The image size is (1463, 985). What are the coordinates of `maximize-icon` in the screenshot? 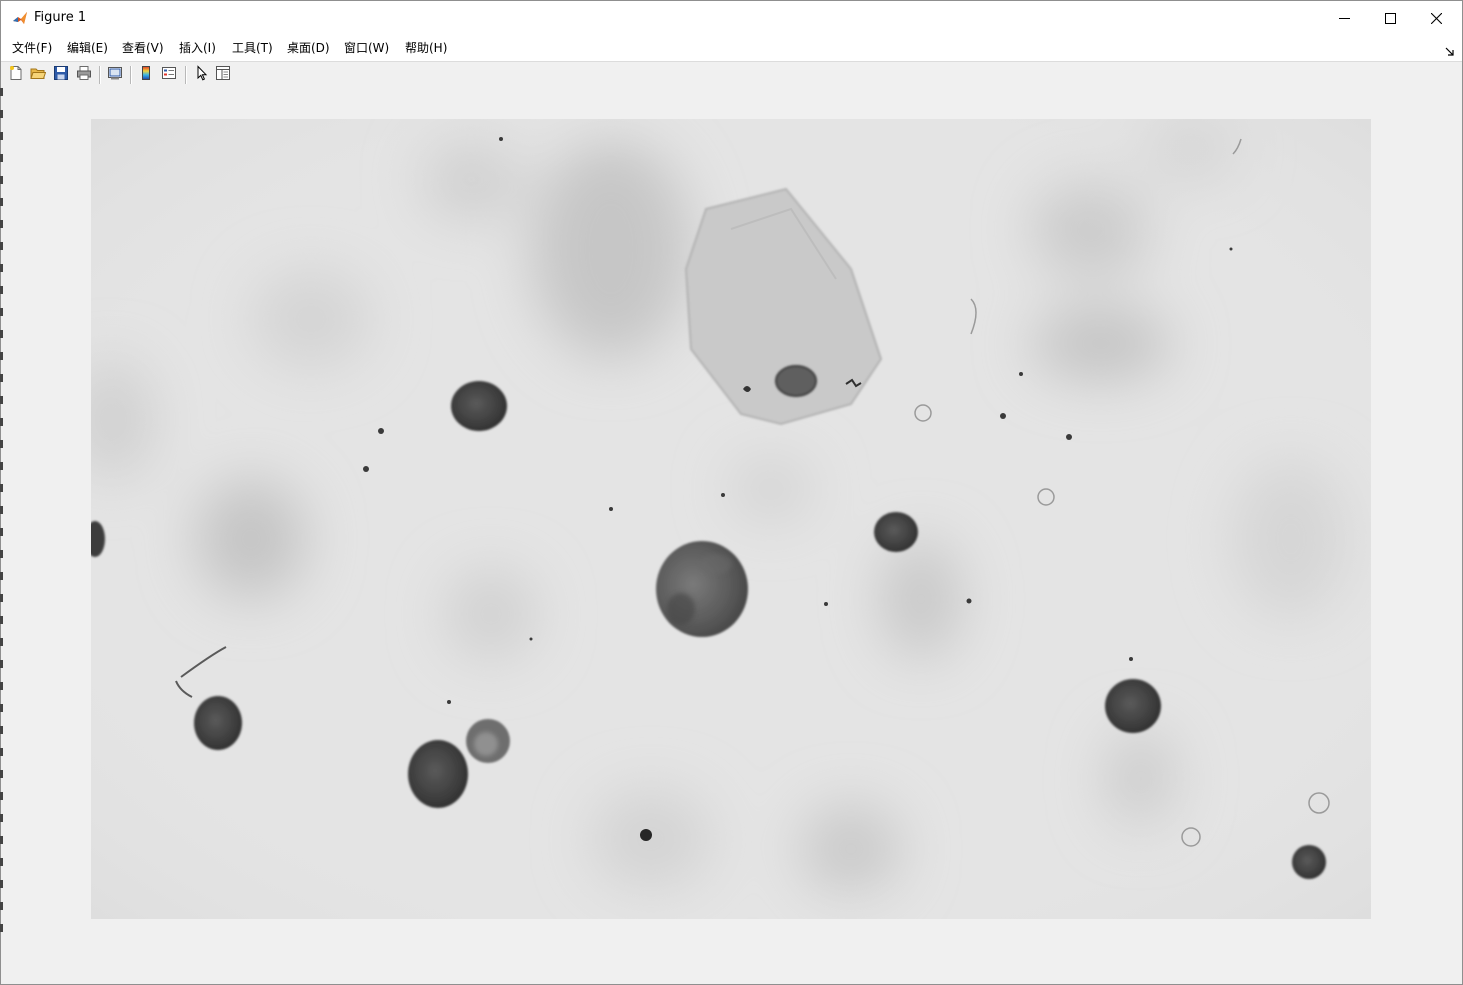 It's located at (1390, 18).